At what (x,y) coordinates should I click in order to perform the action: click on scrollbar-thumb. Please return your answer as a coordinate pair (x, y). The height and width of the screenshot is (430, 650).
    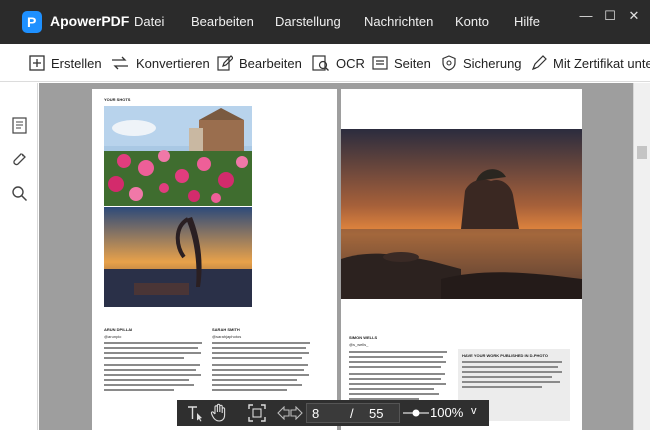
    Looking at the image, I should click on (642, 152).